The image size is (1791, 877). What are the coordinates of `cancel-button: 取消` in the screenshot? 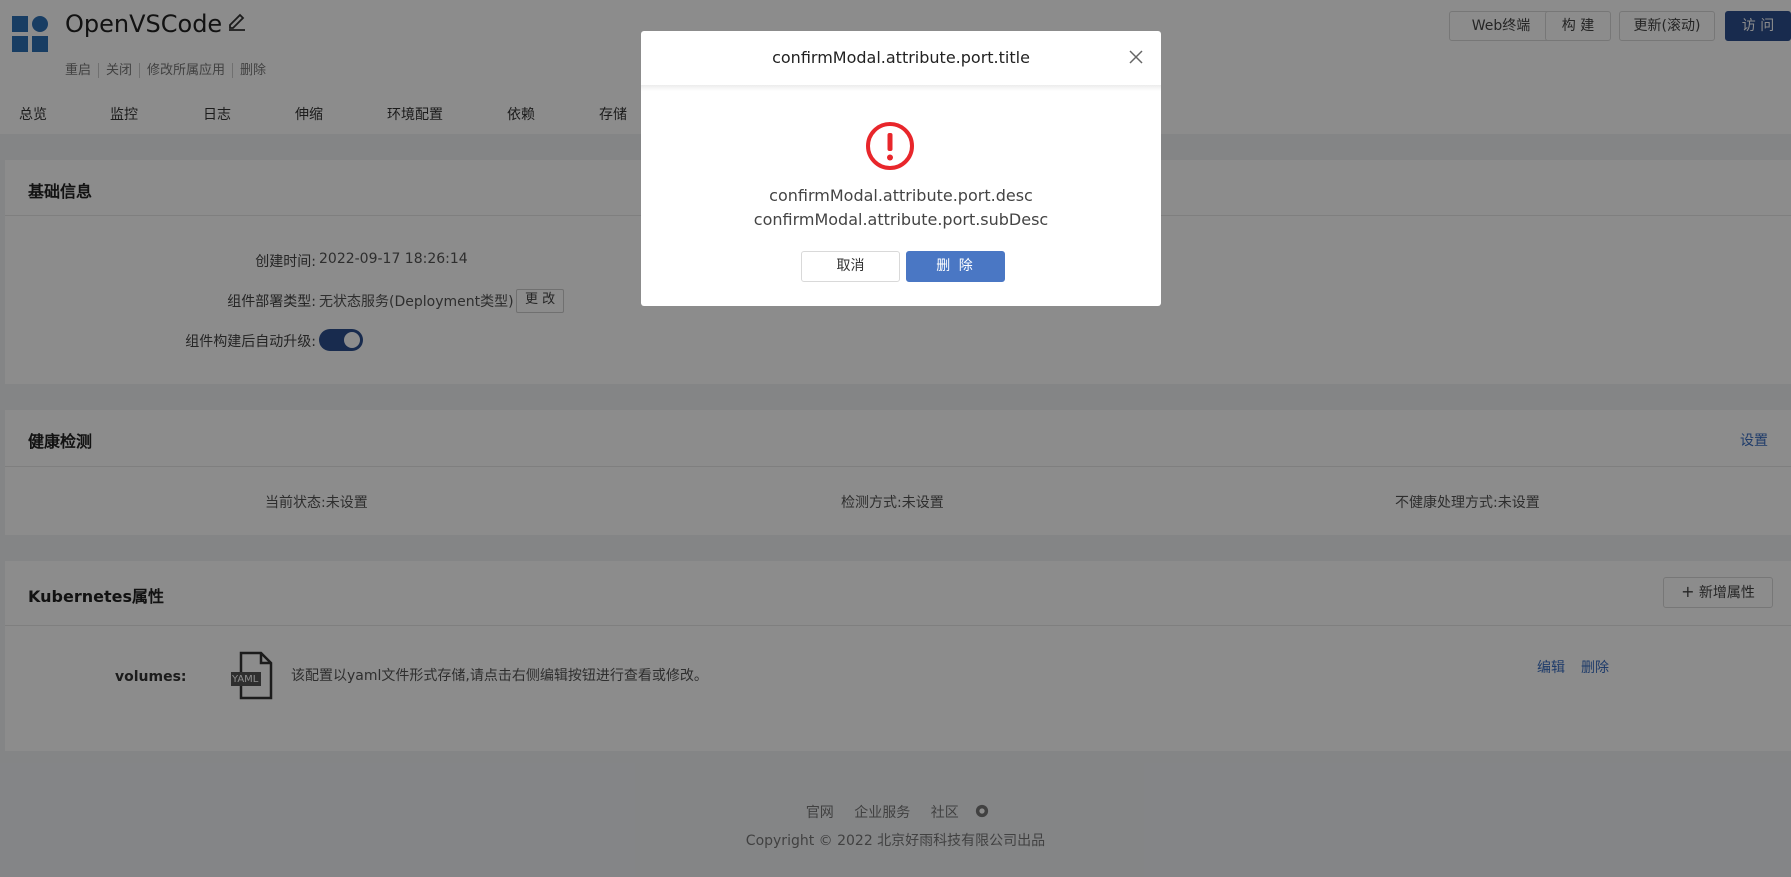 It's located at (850, 266).